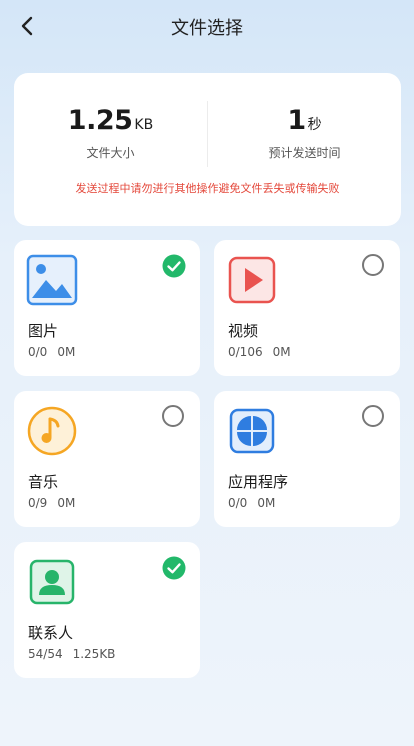 The height and width of the screenshot is (746, 414). What do you see at coordinates (307, 308) in the screenshot?
I see `category-card-videos: 视频 0/106 0M` at bounding box center [307, 308].